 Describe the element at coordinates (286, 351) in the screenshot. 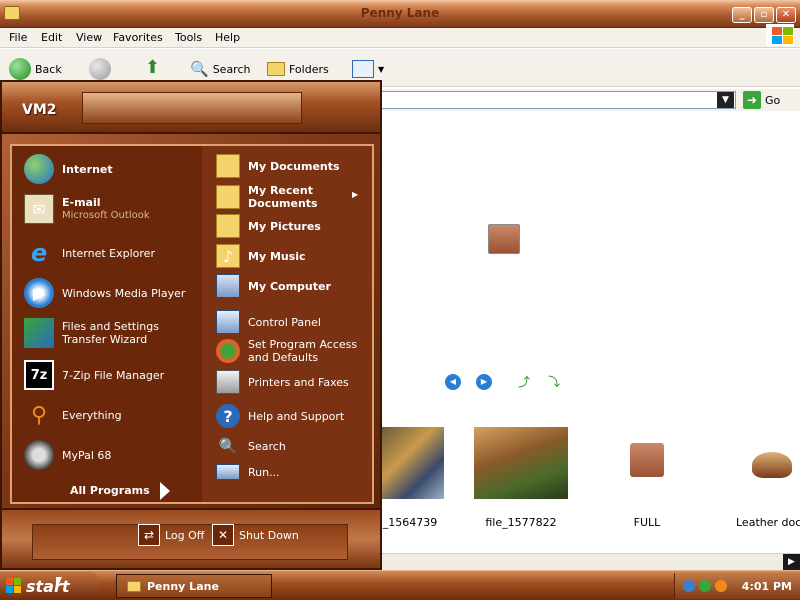

I see `menu-item-program-access: Set Program Access and Defaults` at that location.